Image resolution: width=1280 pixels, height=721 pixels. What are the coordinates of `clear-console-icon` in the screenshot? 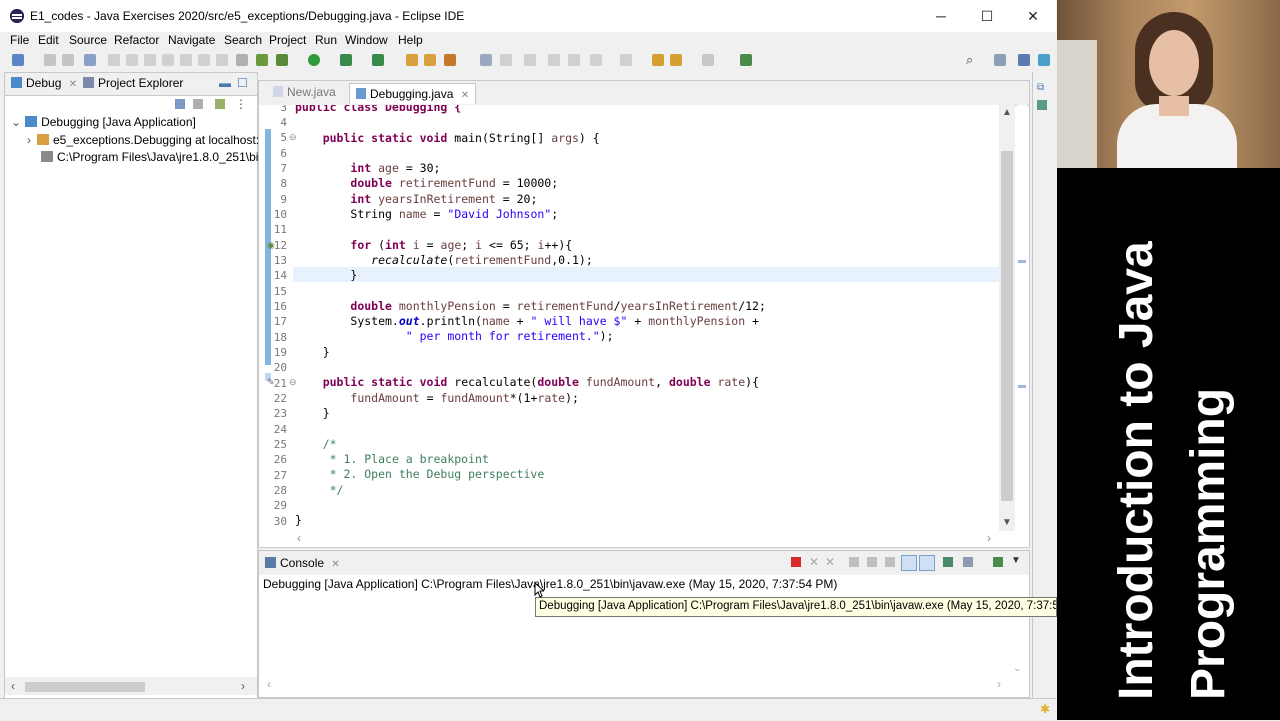 It's located at (854, 562).